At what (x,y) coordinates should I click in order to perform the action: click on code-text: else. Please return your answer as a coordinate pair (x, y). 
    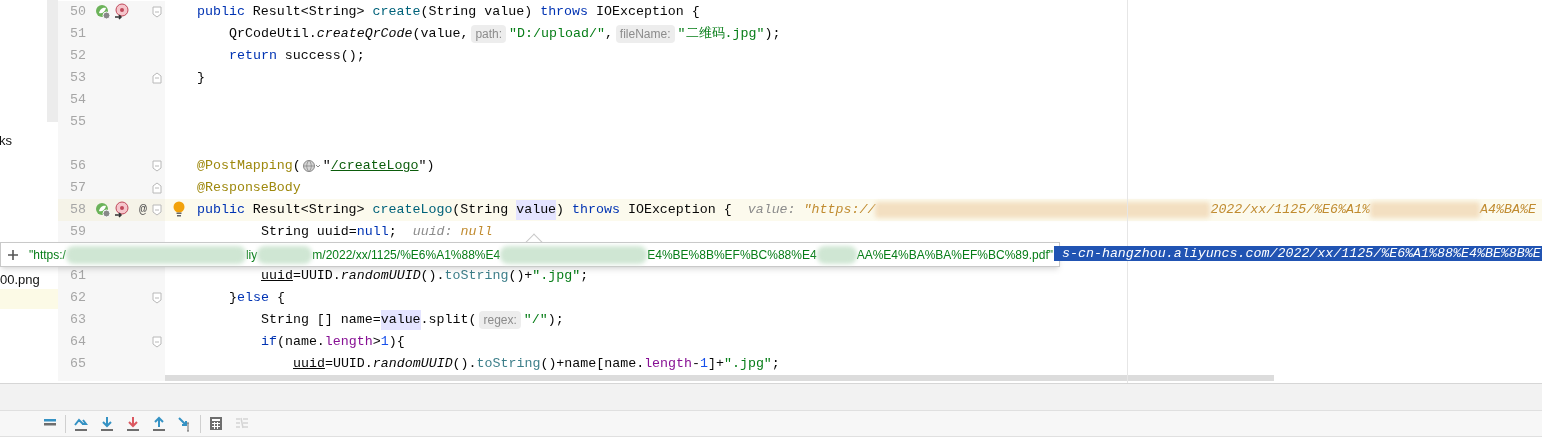
    Looking at the image, I should click on (253, 298).